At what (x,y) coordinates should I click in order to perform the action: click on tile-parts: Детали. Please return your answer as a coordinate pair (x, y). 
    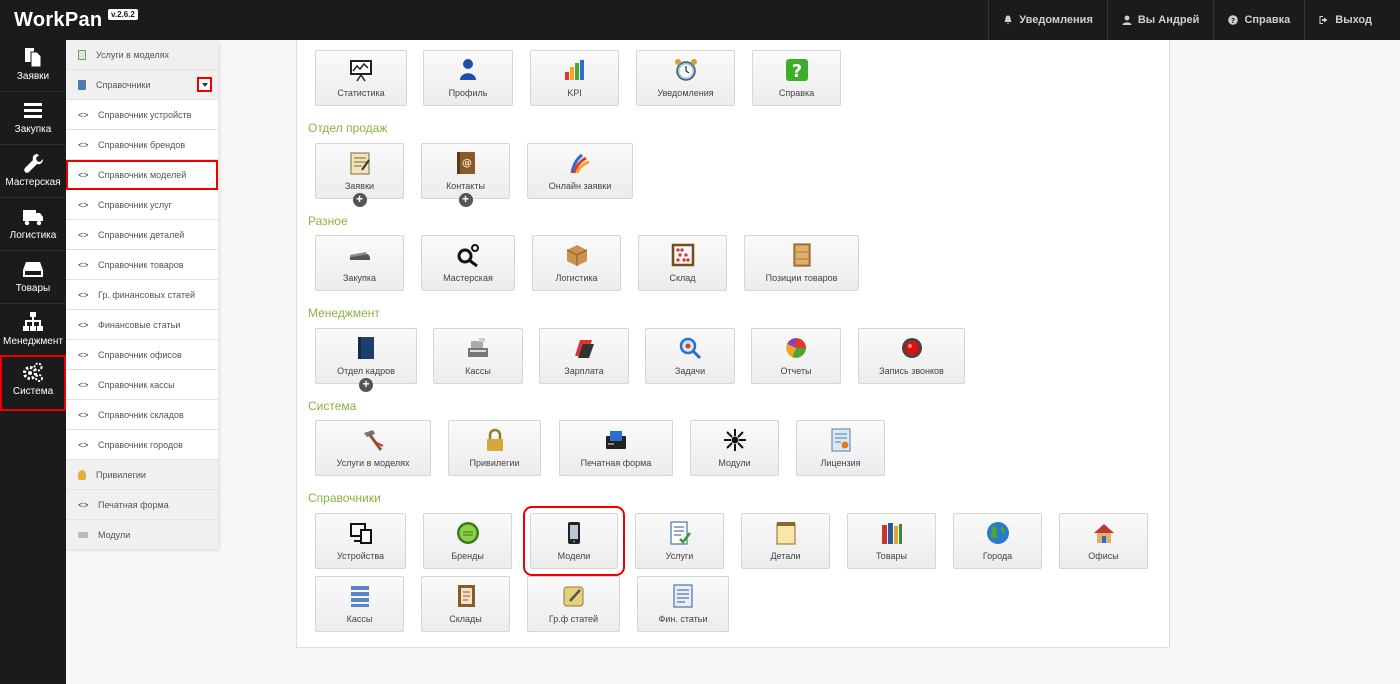
    Looking at the image, I should click on (785, 541).